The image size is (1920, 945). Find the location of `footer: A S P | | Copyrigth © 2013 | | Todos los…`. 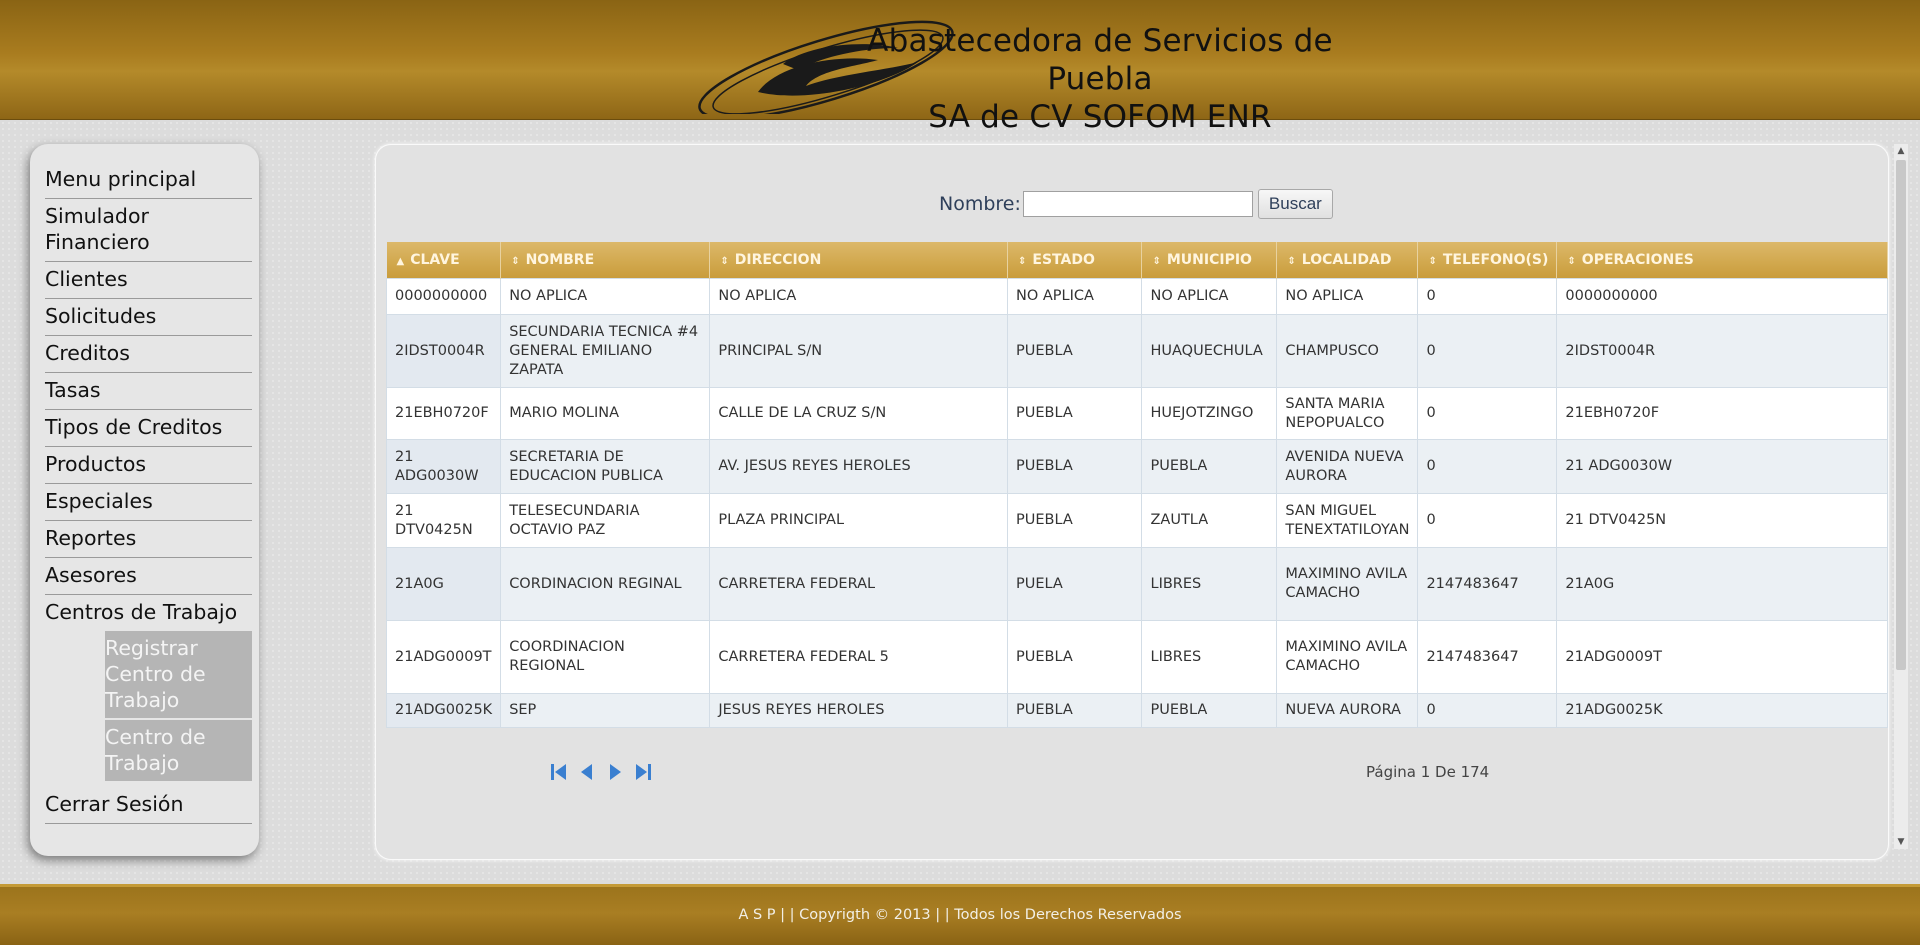

footer: A S P | | Copyrigth © 2013 | | Todos los… is located at coordinates (960, 914).